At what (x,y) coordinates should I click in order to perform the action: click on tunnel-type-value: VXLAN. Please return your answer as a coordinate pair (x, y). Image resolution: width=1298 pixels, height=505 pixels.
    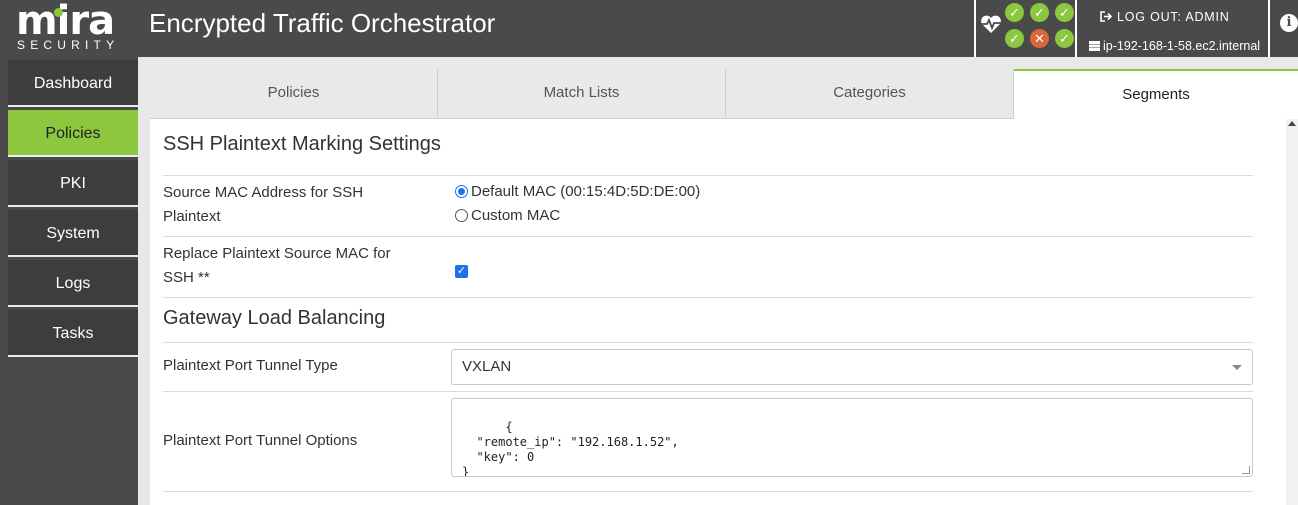
    Looking at the image, I should click on (487, 366).